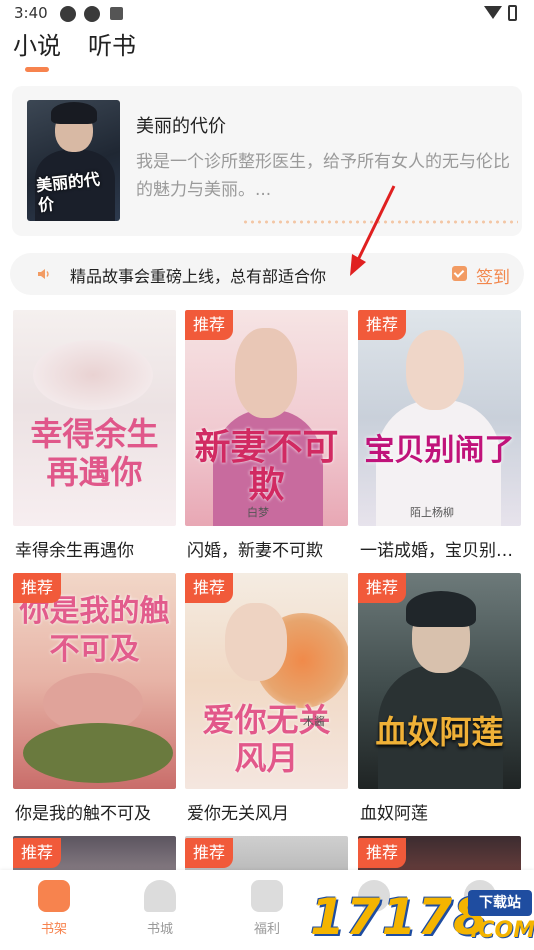  What do you see at coordinates (73, 160) in the screenshot?
I see `featured-book-cover: 美丽的代价` at bounding box center [73, 160].